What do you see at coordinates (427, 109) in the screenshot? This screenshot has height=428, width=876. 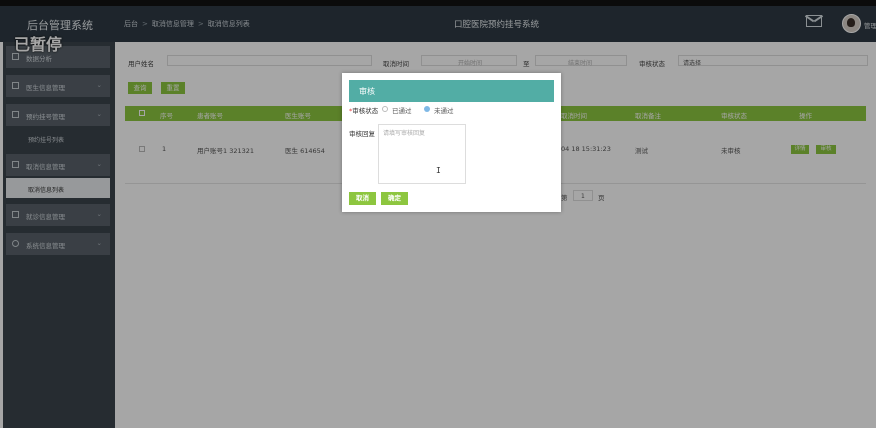 I see `radio-rejected` at bounding box center [427, 109].